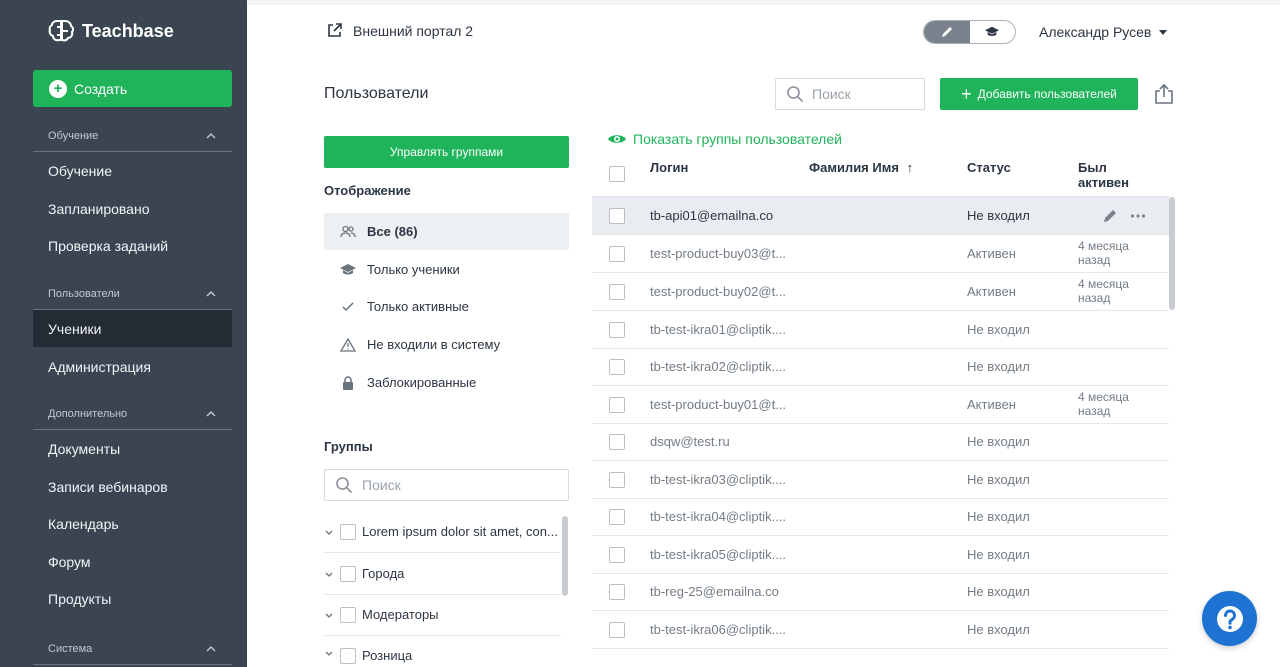 The width and height of the screenshot is (1280, 667). What do you see at coordinates (880, 630) in the screenshot?
I see `table-row: tb-test-ikra06@cliptik.... Не входил` at bounding box center [880, 630].